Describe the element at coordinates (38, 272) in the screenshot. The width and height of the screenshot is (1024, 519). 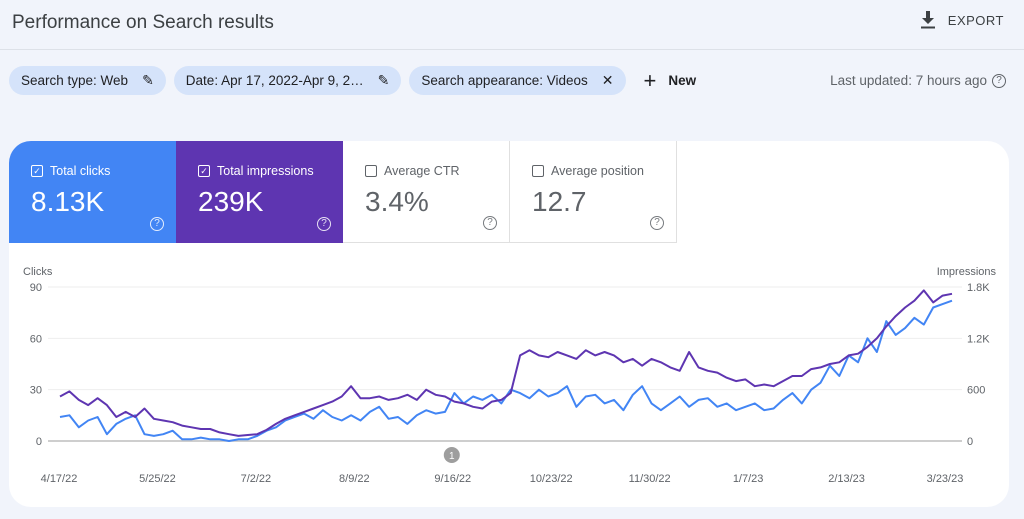
I see `left-axis-label: Clicks` at that location.